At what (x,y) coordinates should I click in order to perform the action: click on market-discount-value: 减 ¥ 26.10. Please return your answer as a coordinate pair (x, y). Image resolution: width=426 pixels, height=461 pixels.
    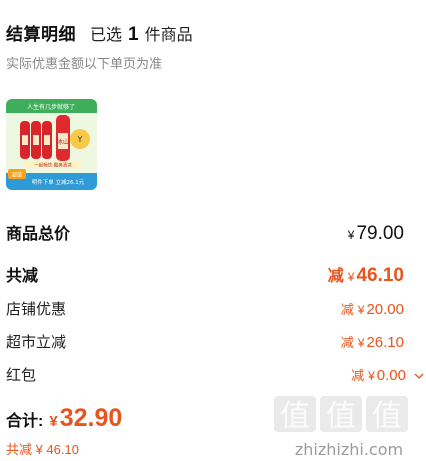
    Looking at the image, I should click on (372, 341).